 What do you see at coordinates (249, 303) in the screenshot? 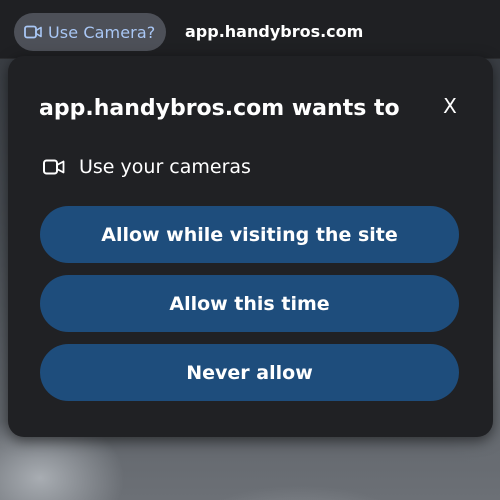
I see `allow-this-time-button: Allow this time` at bounding box center [249, 303].